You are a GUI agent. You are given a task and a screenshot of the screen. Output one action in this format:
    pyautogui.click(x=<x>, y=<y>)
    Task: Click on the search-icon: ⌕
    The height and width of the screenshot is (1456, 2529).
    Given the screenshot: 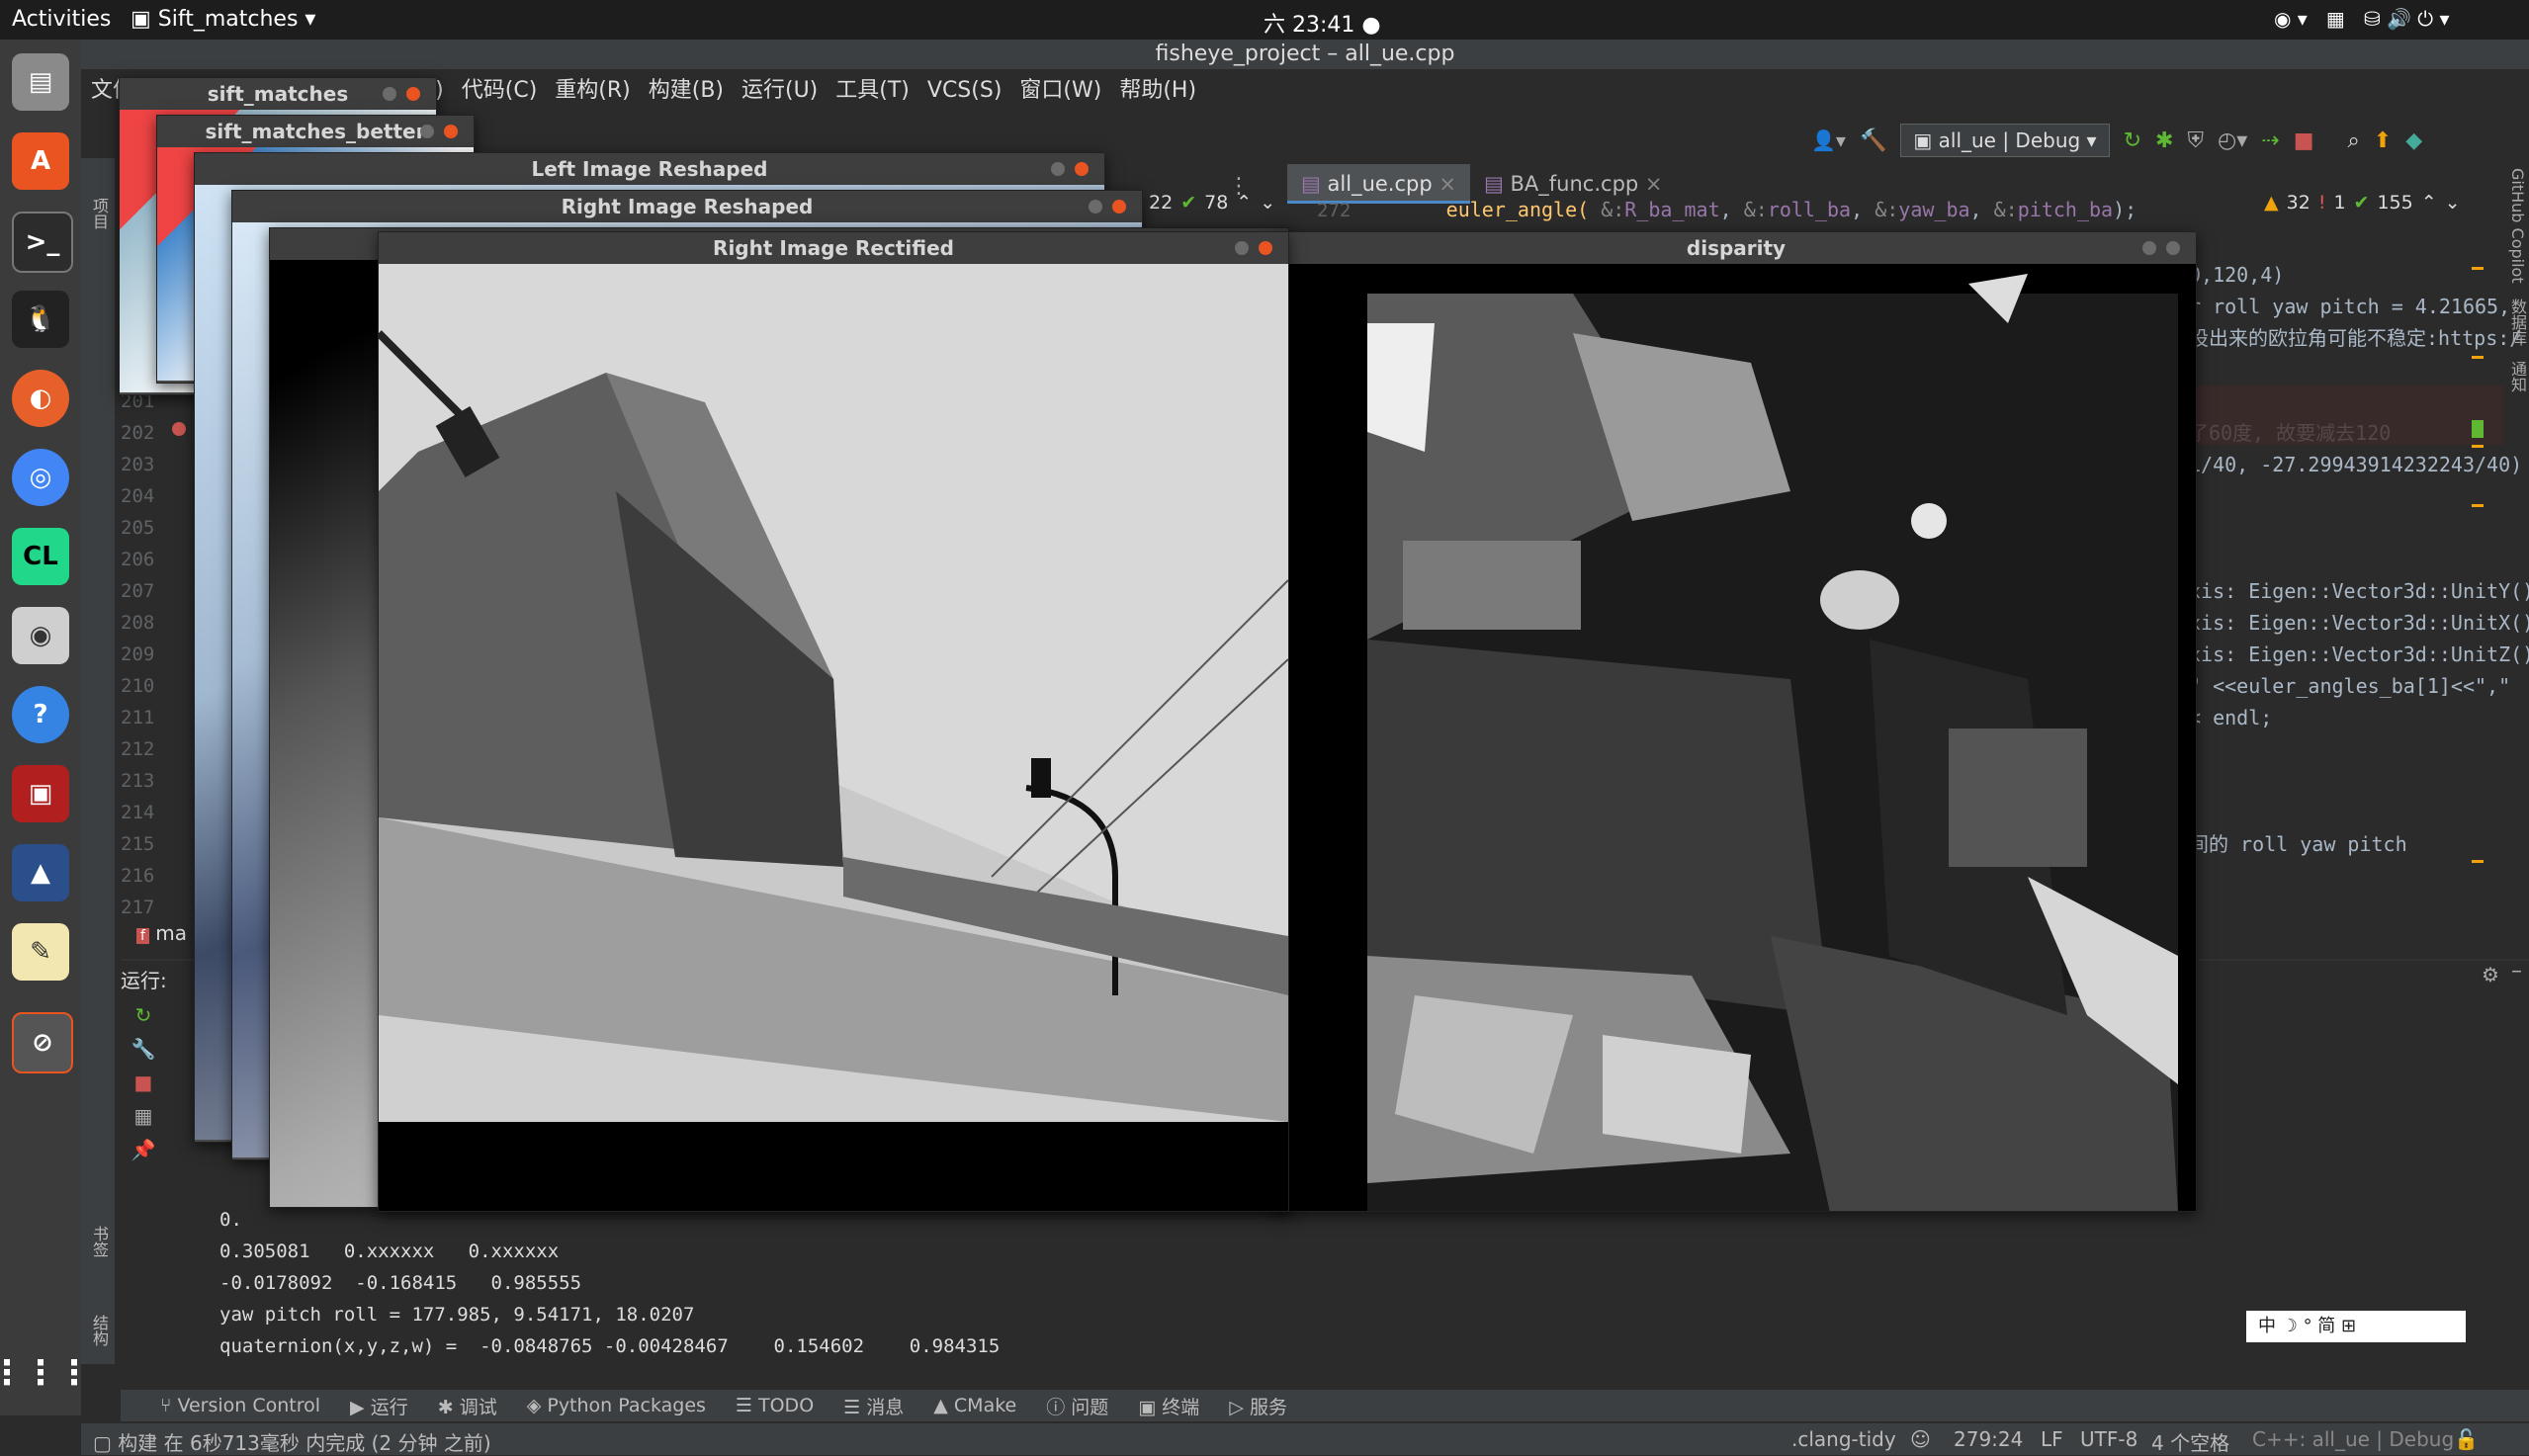 What is the action you would take?
    pyautogui.click(x=2353, y=140)
    